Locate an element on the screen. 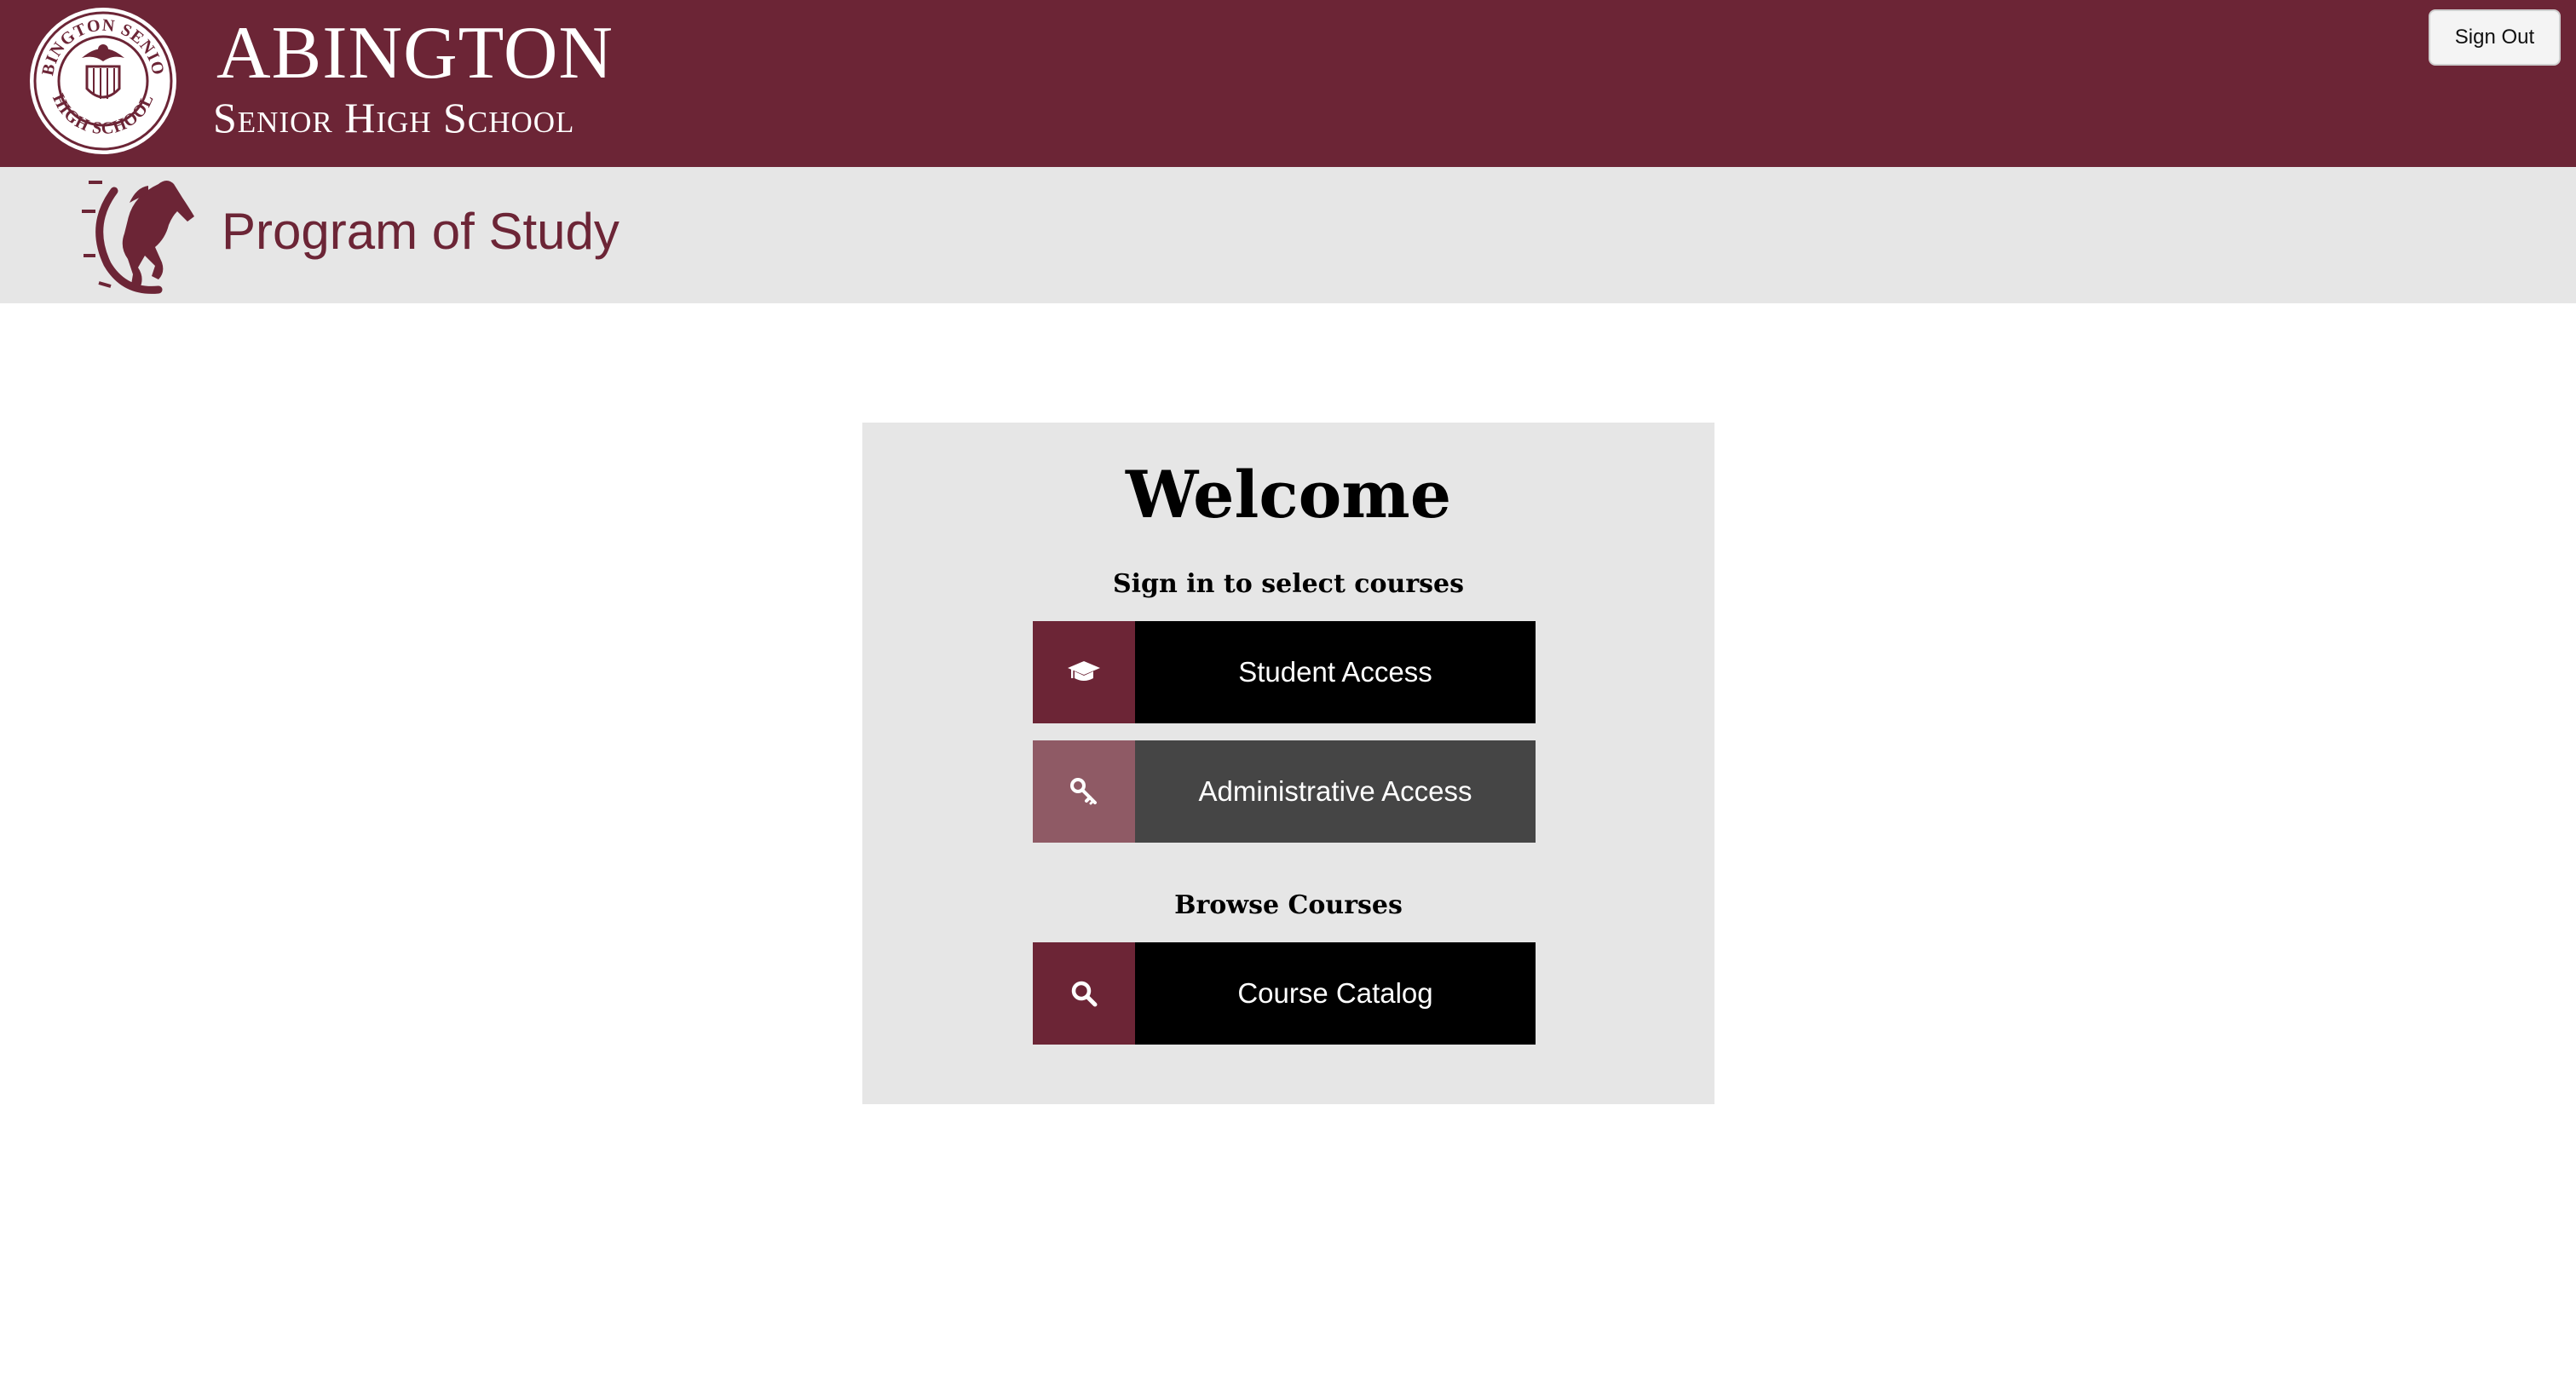 The height and width of the screenshot is (1399, 2576). student-access-label: Student Access is located at coordinates (1335, 672).